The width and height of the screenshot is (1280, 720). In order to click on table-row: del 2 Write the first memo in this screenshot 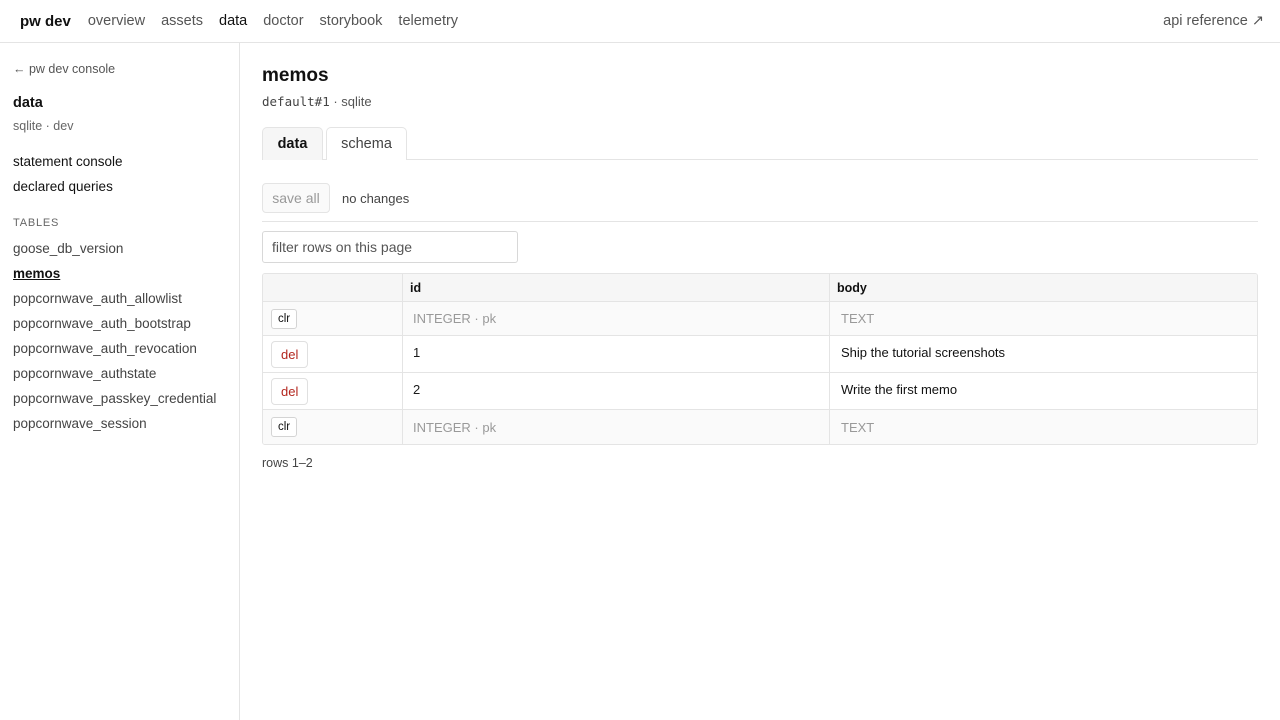, I will do `click(760, 391)`.